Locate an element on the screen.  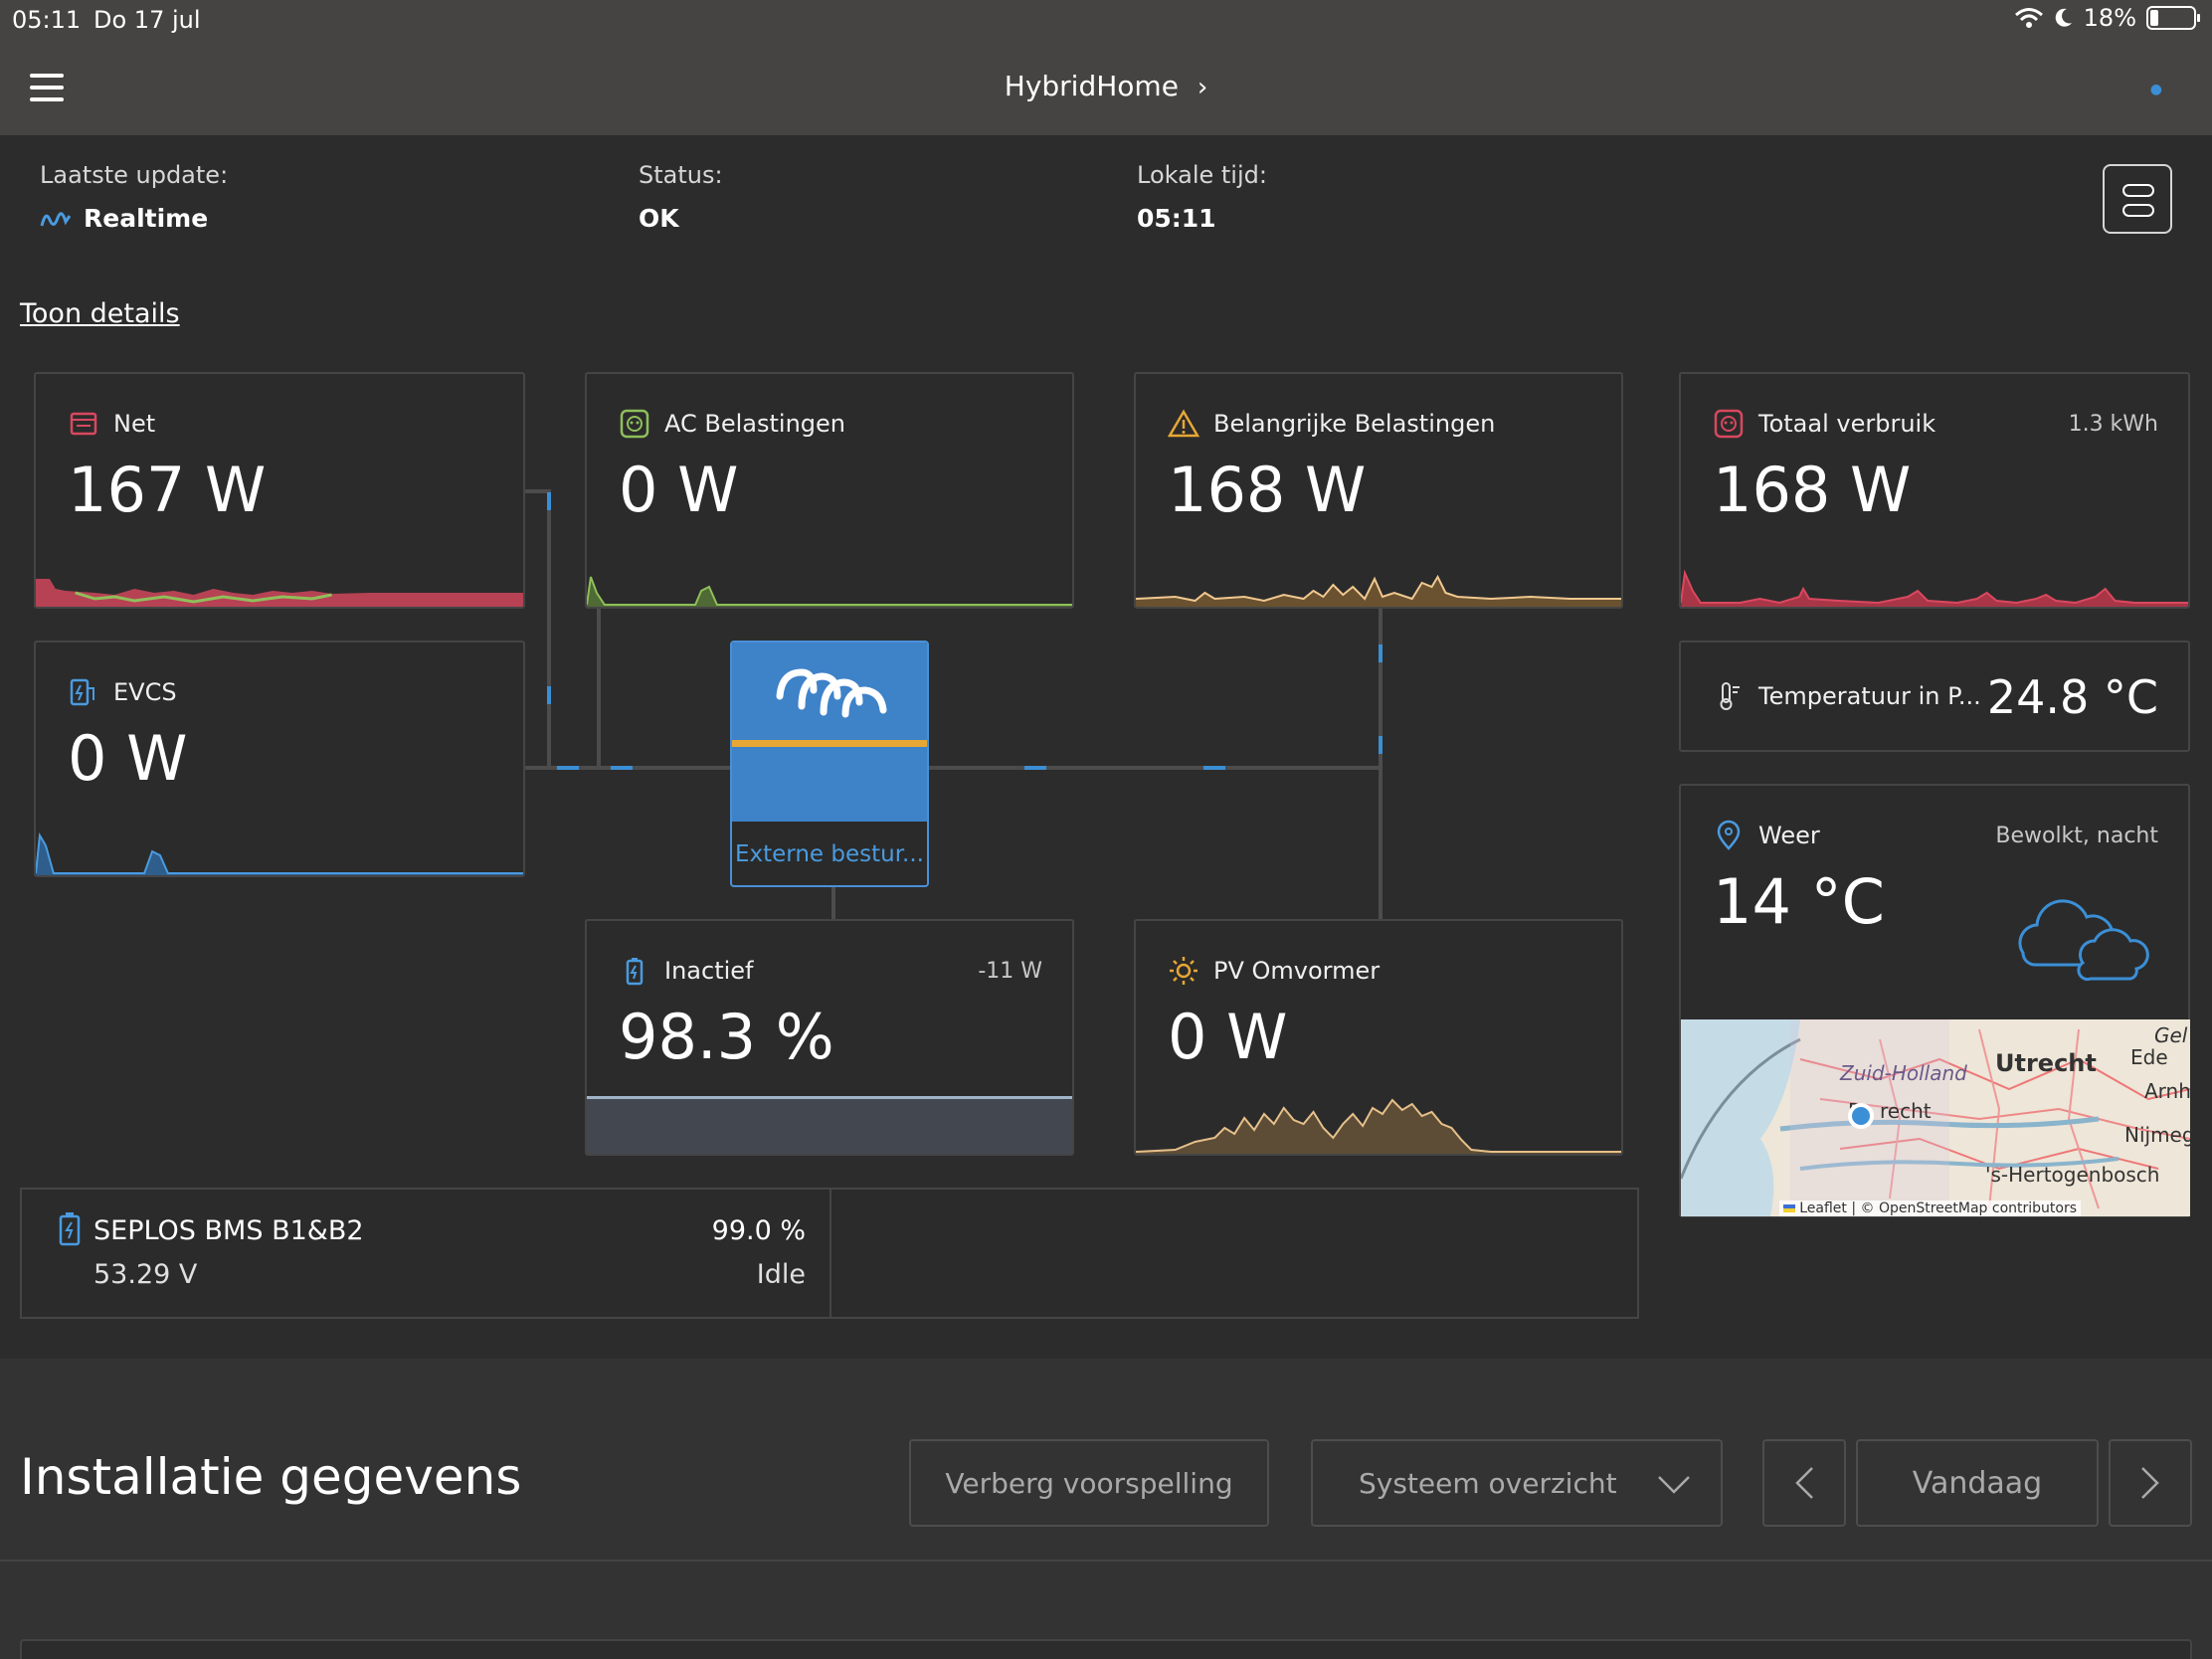
wifi-icon is located at coordinates (2028, 18).